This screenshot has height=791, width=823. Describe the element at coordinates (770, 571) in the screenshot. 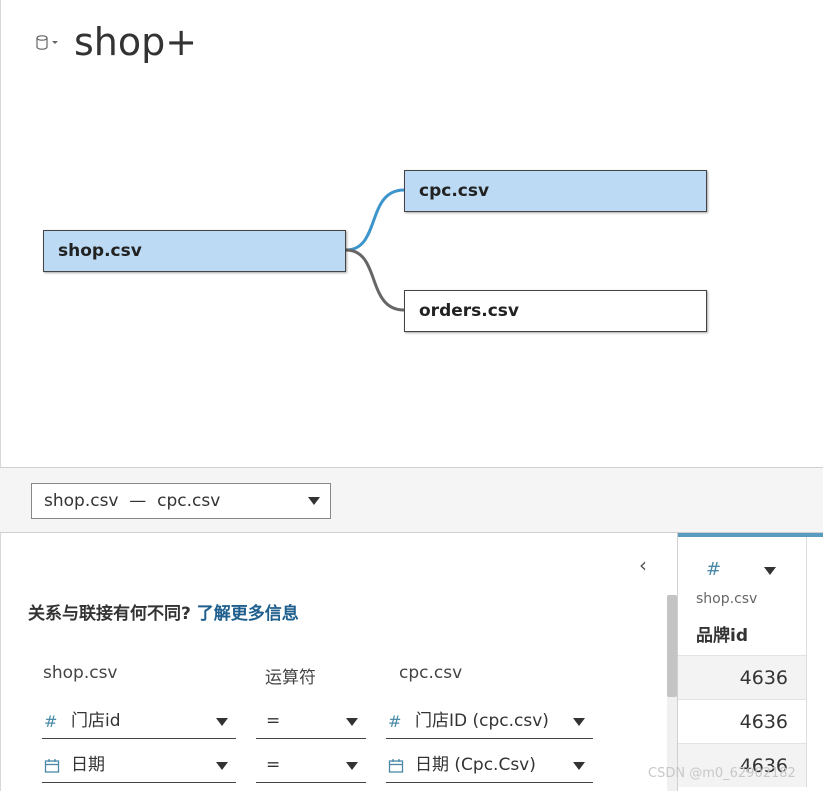

I see `column-menu-icon` at that location.